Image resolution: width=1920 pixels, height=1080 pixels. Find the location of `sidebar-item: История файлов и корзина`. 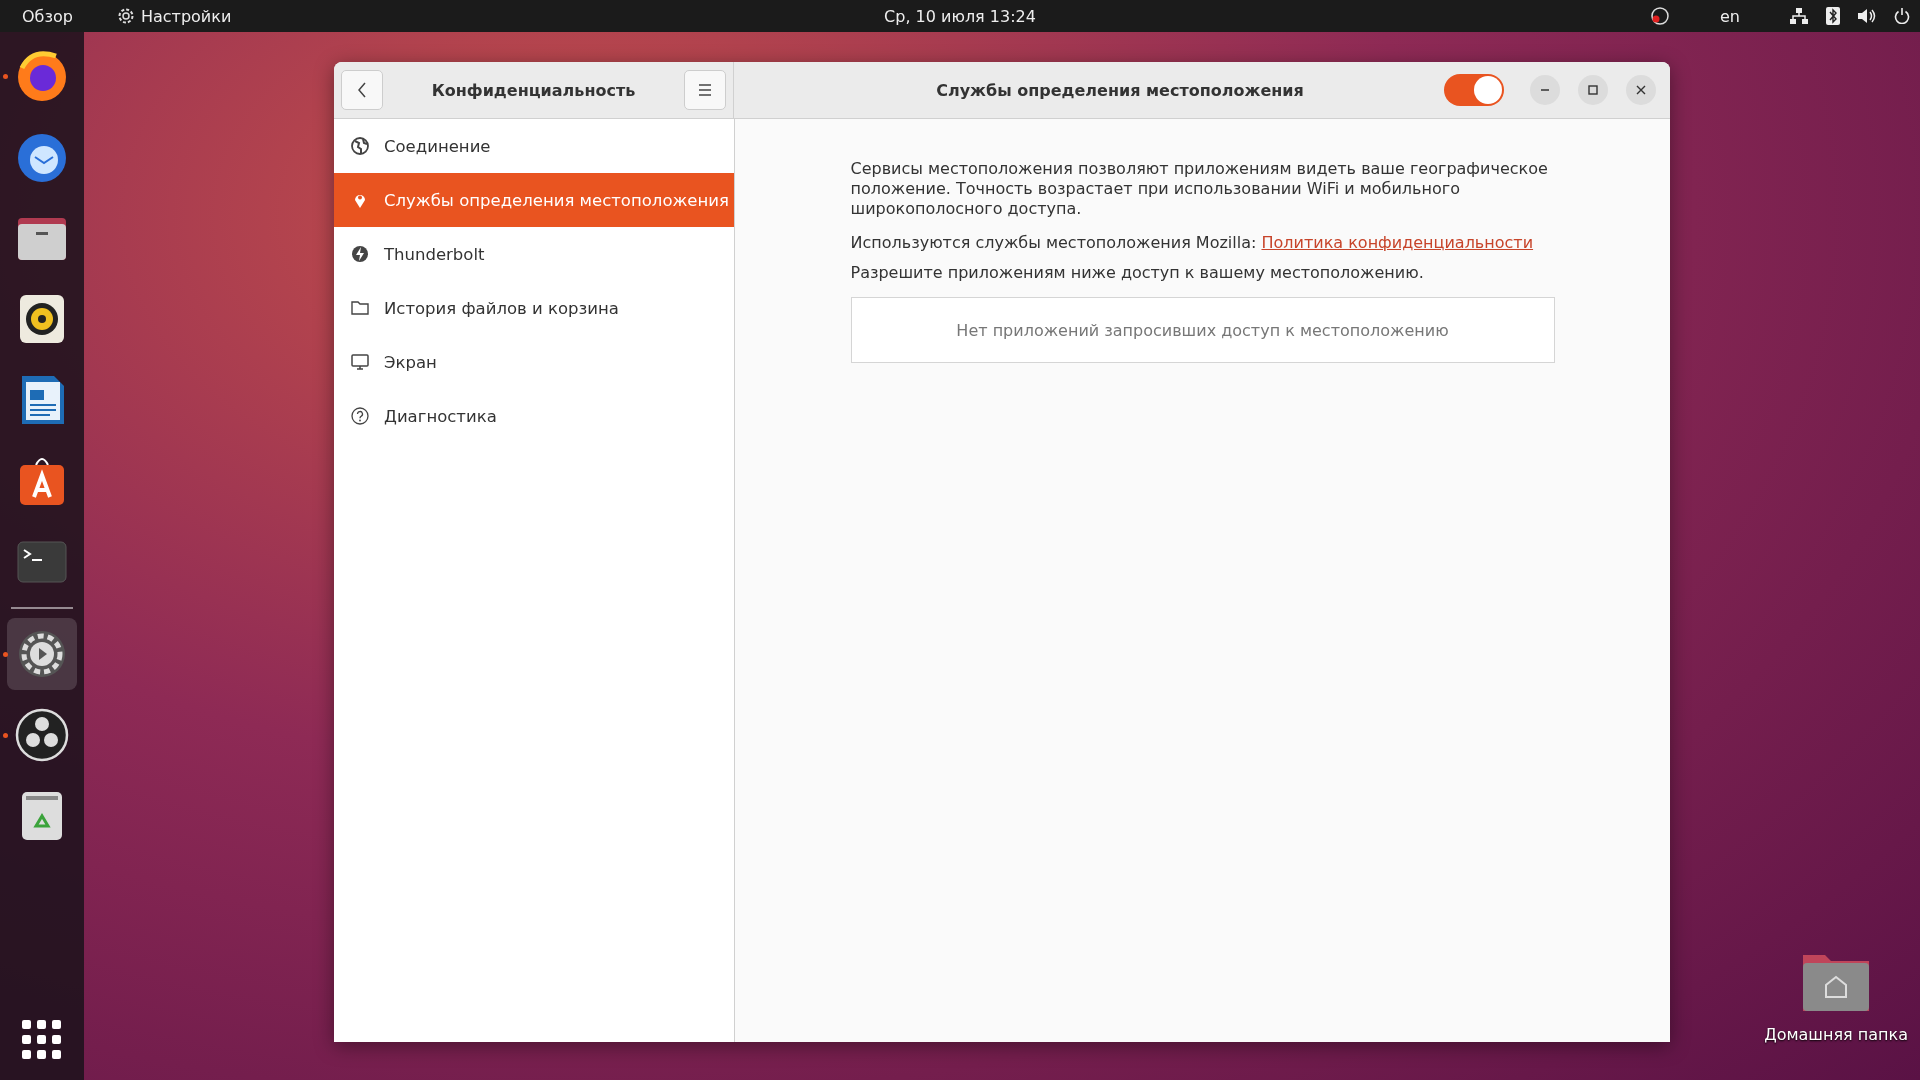

sidebar-item: История файлов и корзина is located at coordinates (534, 308).